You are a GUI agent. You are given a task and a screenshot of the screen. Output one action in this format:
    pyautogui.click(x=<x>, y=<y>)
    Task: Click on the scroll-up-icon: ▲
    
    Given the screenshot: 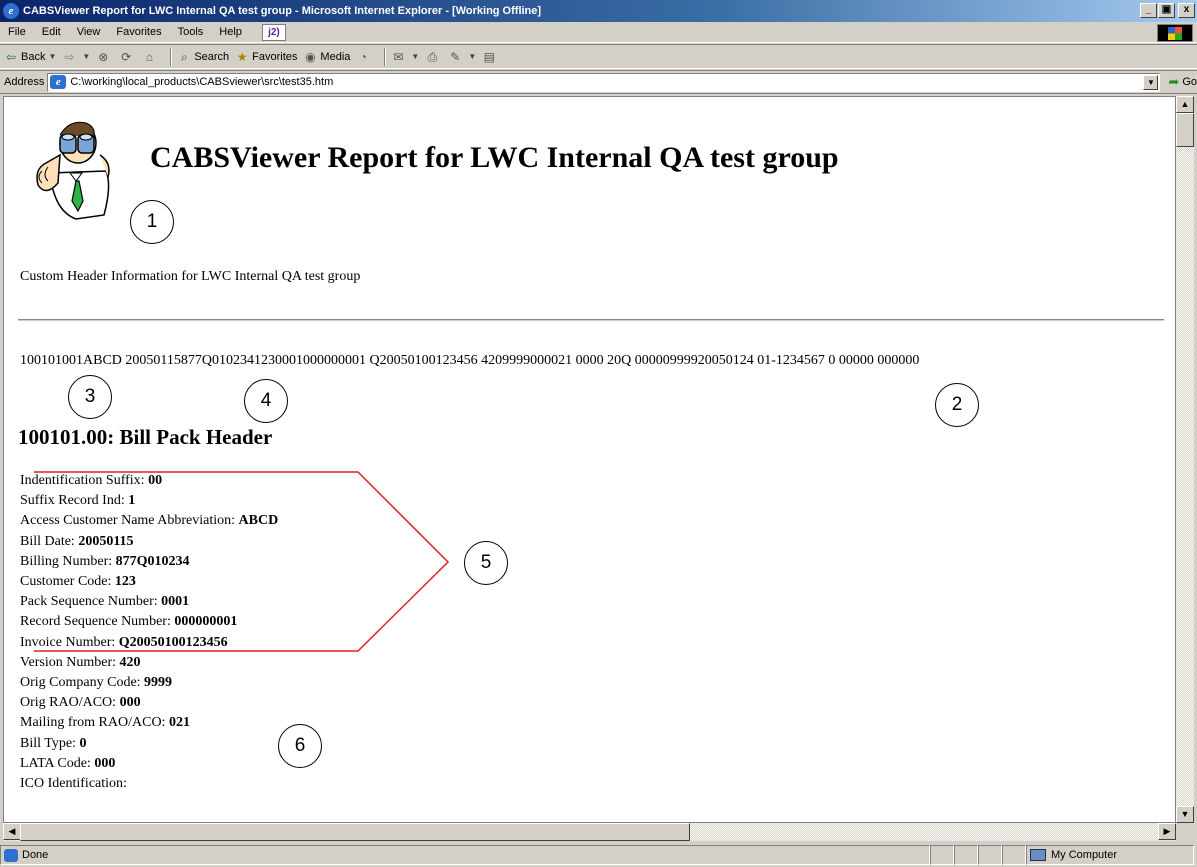 What is the action you would take?
    pyautogui.click(x=1185, y=104)
    